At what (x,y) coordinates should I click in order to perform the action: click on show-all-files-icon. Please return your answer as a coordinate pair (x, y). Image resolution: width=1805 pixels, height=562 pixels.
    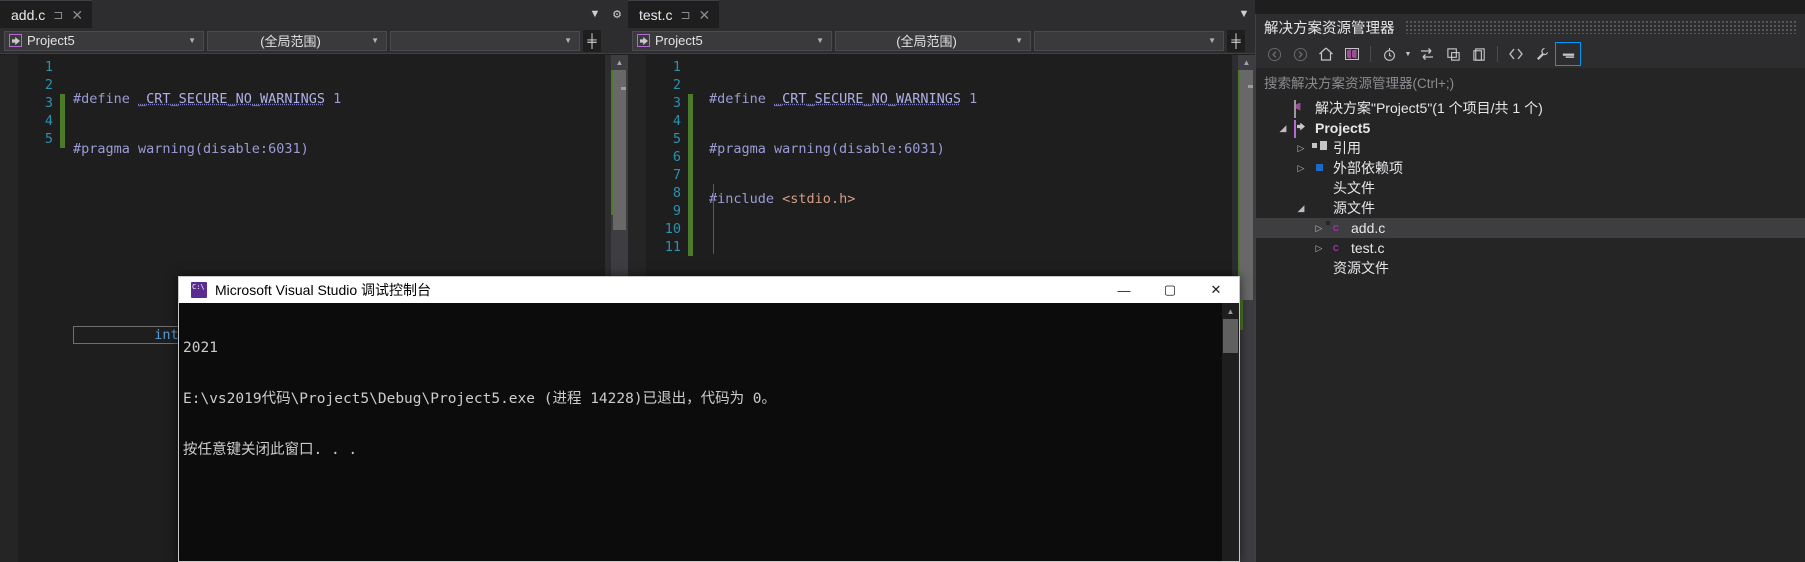
    Looking at the image, I should click on (1516, 54).